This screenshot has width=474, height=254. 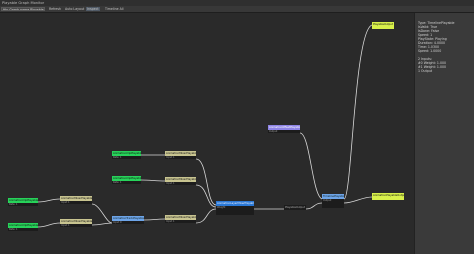 I want to click on inspect-button: Inspect, so click(x=93, y=9).